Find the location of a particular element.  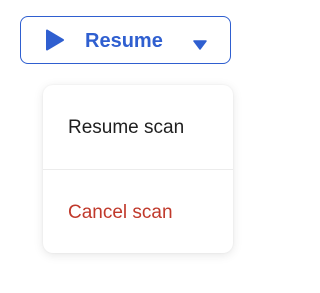

chevron-down-icon is located at coordinates (200, 43).